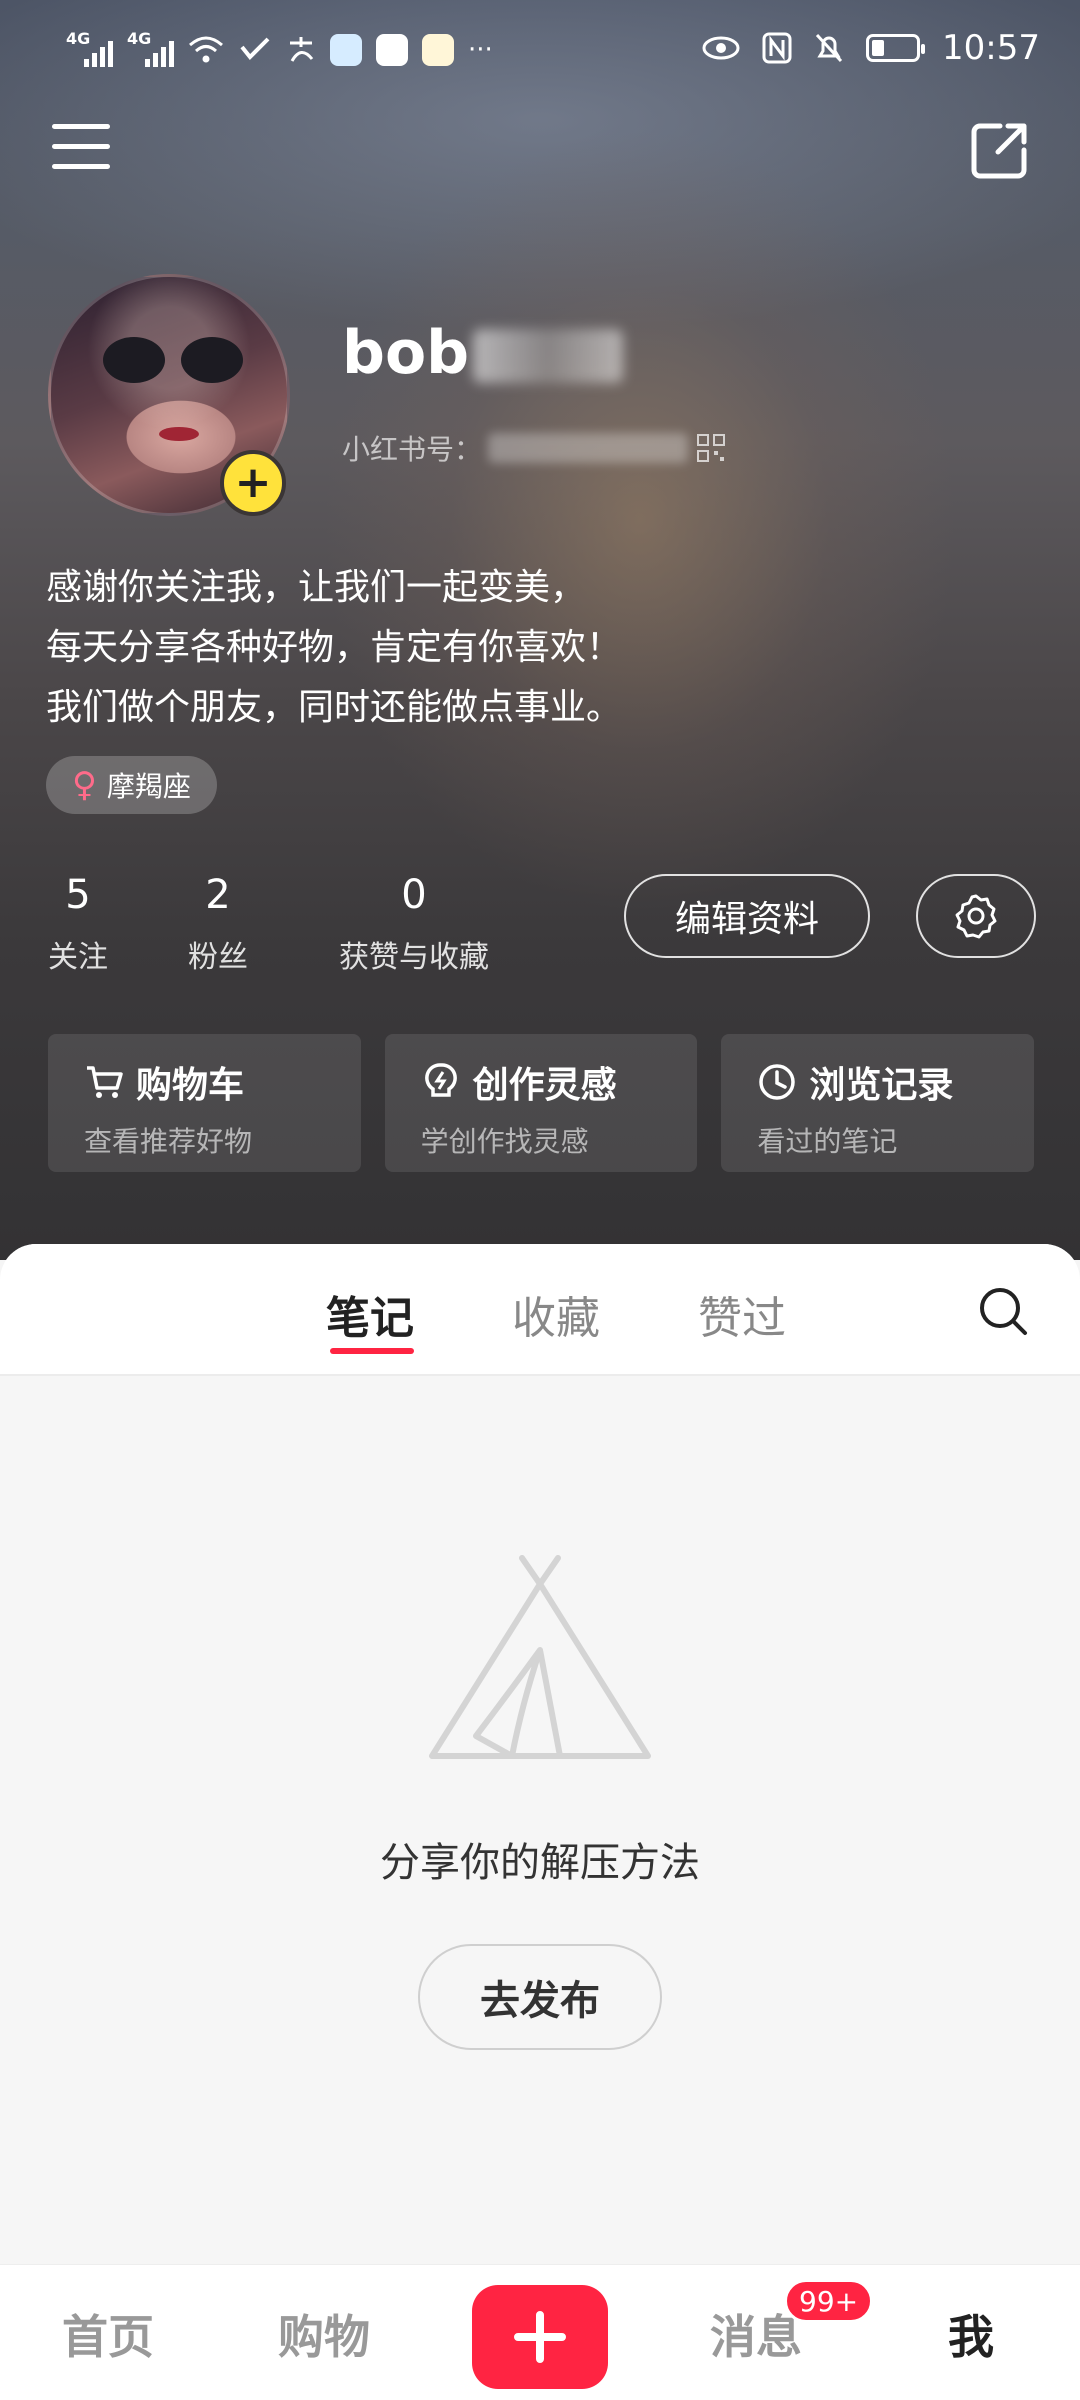  Describe the element at coordinates (218, 924) in the screenshot. I see `stat-fans: 2 粉丝` at that location.